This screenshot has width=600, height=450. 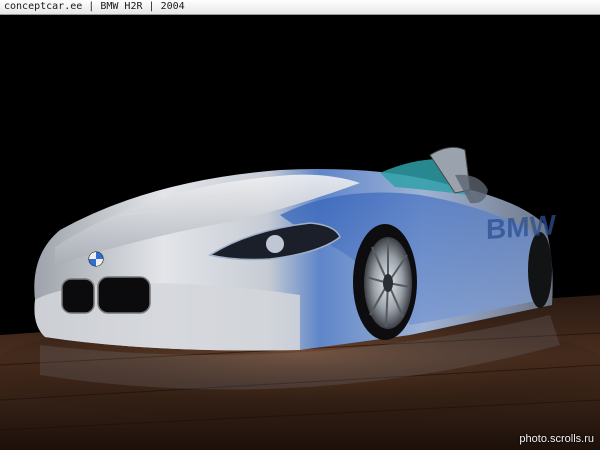 What do you see at coordinates (124, 295) in the screenshot?
I see `grille-right` at bounding box center [124, 295].